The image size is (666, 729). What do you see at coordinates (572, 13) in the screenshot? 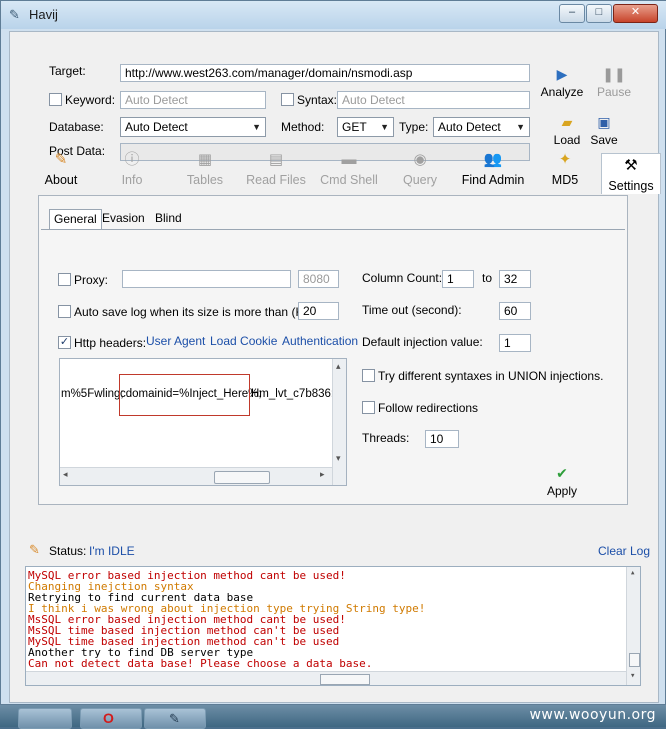
I see `minimize-button: –` at bounding box center [572, 13].